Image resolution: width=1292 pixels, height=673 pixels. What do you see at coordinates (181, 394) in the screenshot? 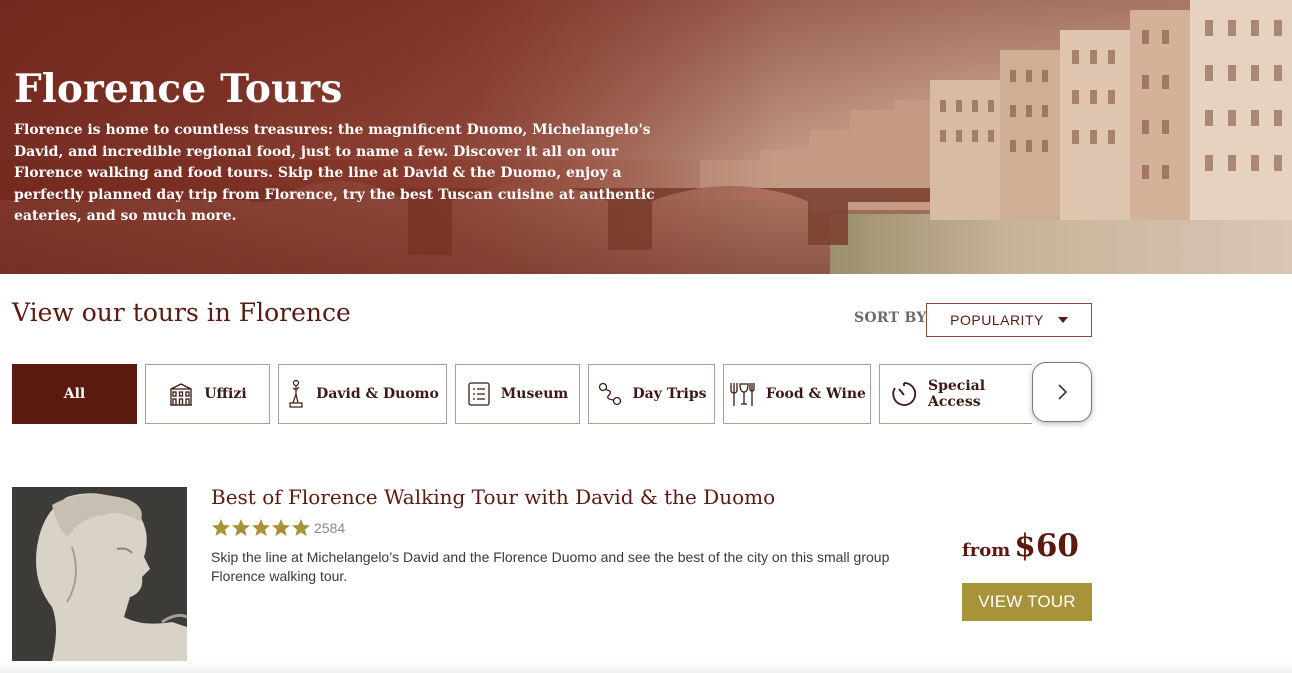
I see `building-icon` at bounding box center [181, 394].